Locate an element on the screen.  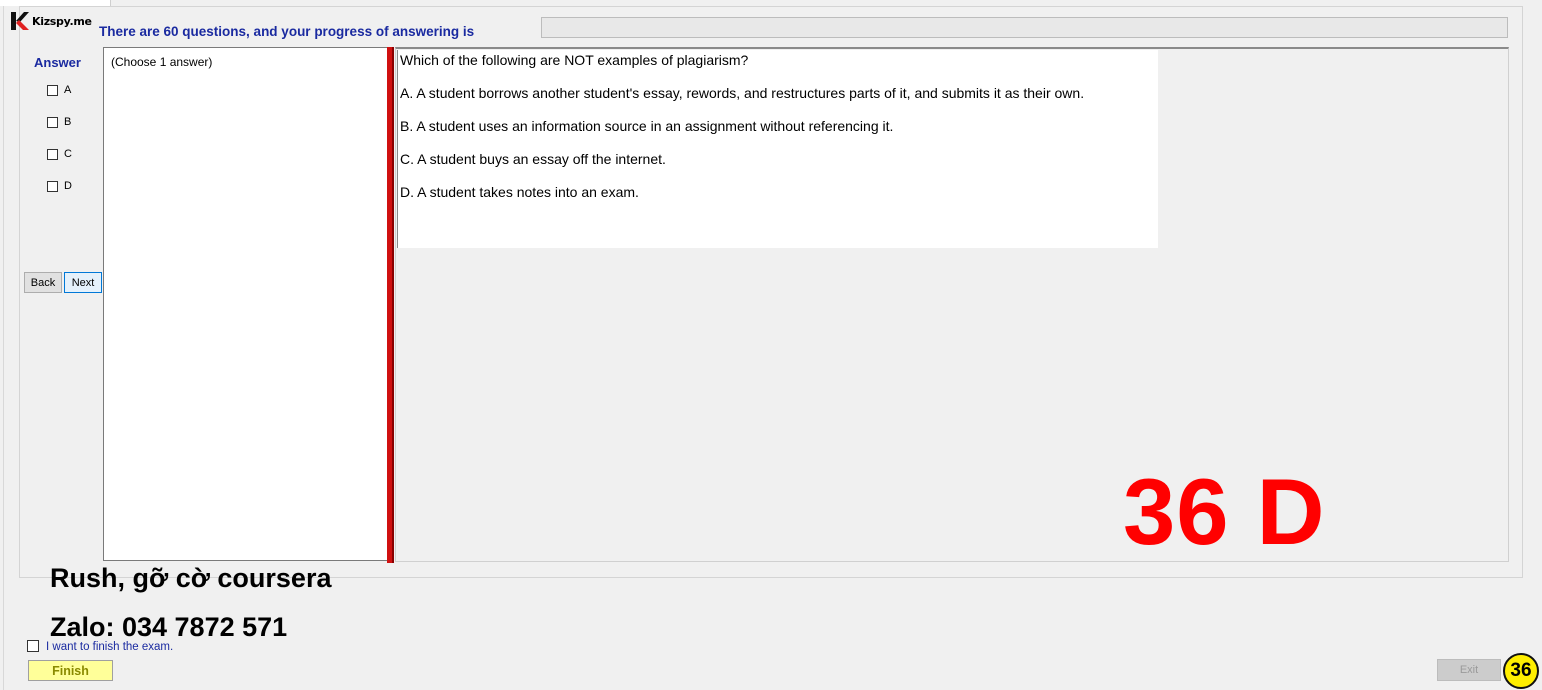
next-button: Next is located at coordinates (83, 282).